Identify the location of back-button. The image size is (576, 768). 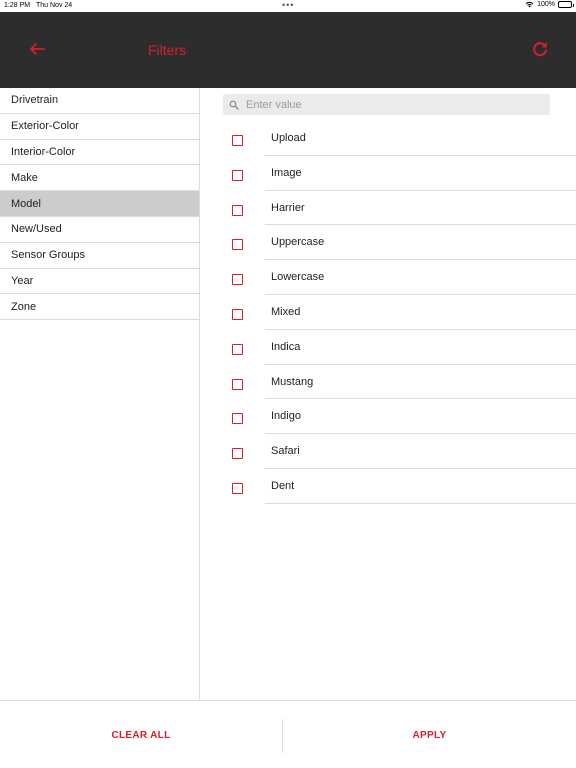
(37, 49).